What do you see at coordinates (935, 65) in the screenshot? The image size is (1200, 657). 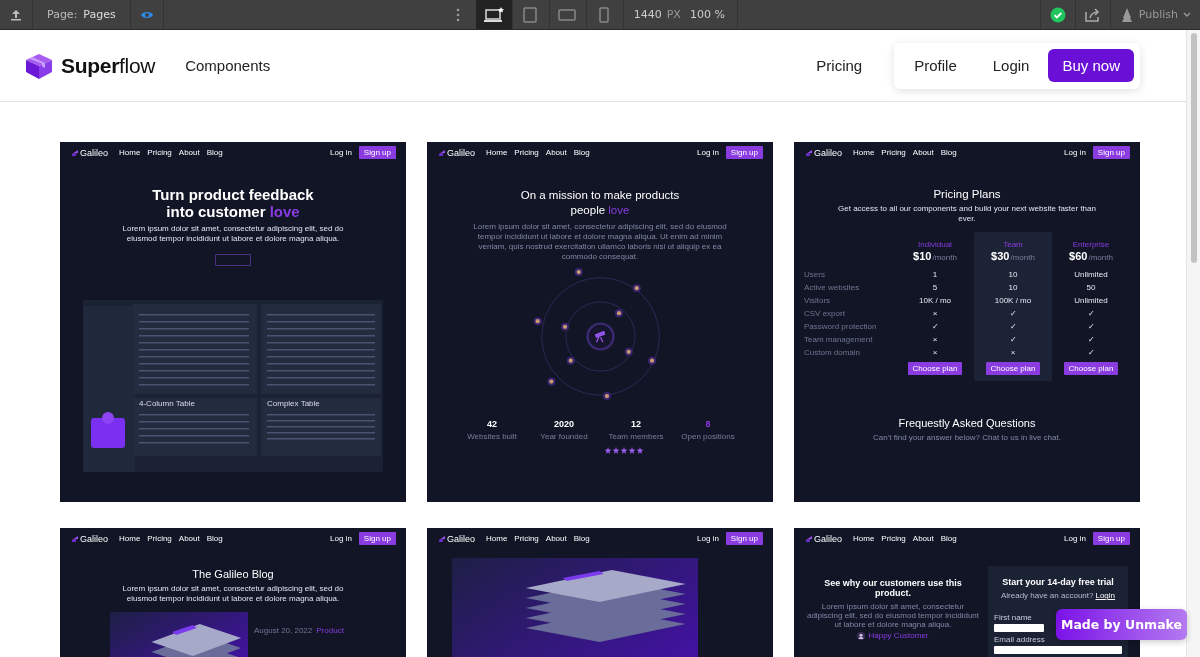 I see `nav-link: Profile` at bounding box center [935, 65].